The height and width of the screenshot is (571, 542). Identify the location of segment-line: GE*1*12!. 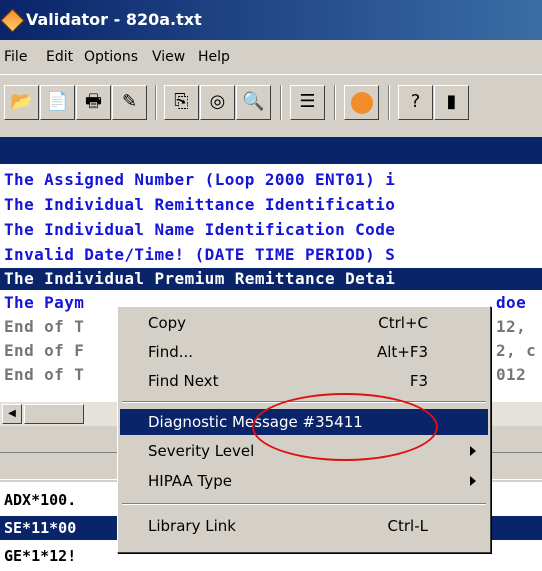
(40, 556).